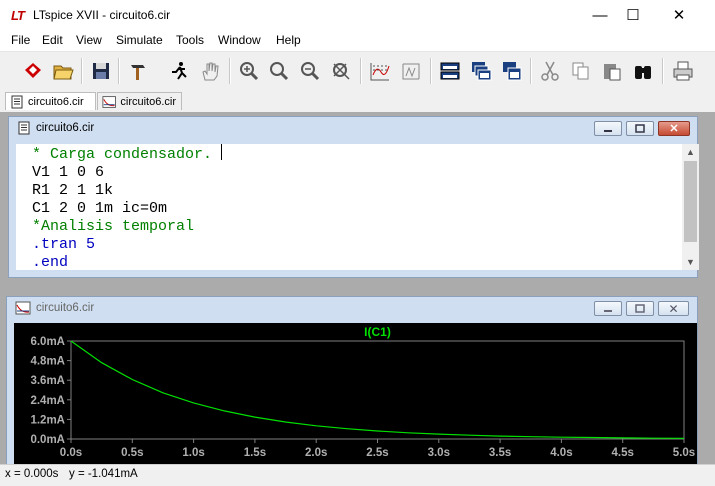 This screenshot has width=715, height=486. What do you see at coordinates (683, 71) in the screenshot?
I see `print-icon` at bounding box center [683, 71].